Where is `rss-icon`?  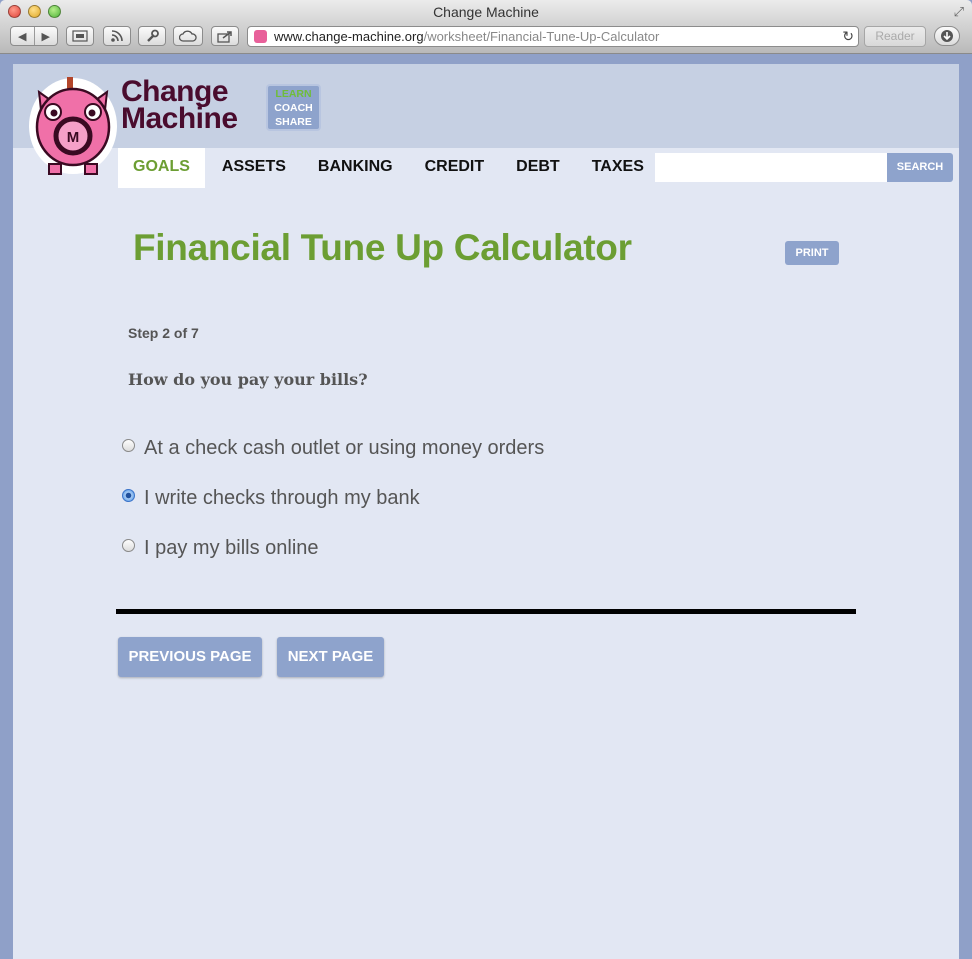 rss-icon is located at coordinates (117, 36).